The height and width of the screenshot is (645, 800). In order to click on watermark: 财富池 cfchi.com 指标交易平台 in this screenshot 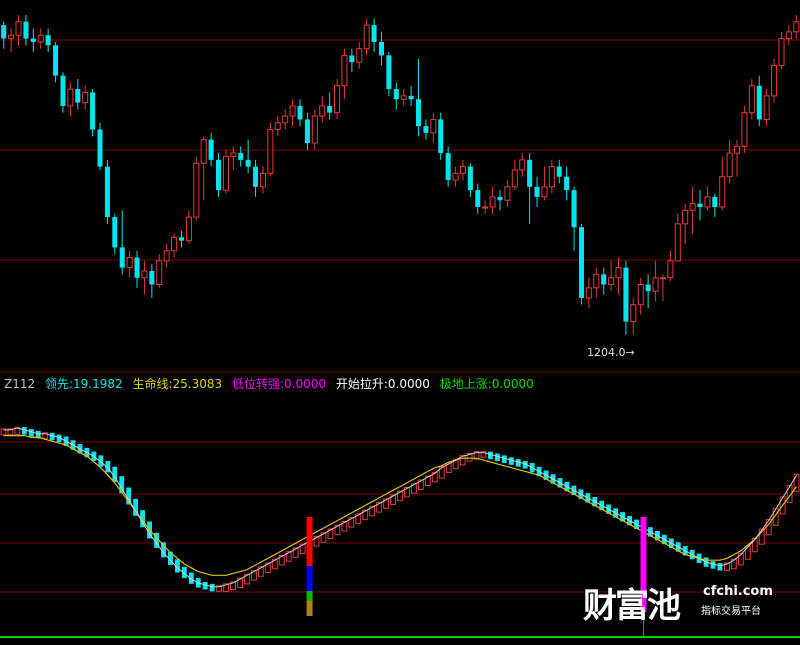, I will do `click(678, 602)`.